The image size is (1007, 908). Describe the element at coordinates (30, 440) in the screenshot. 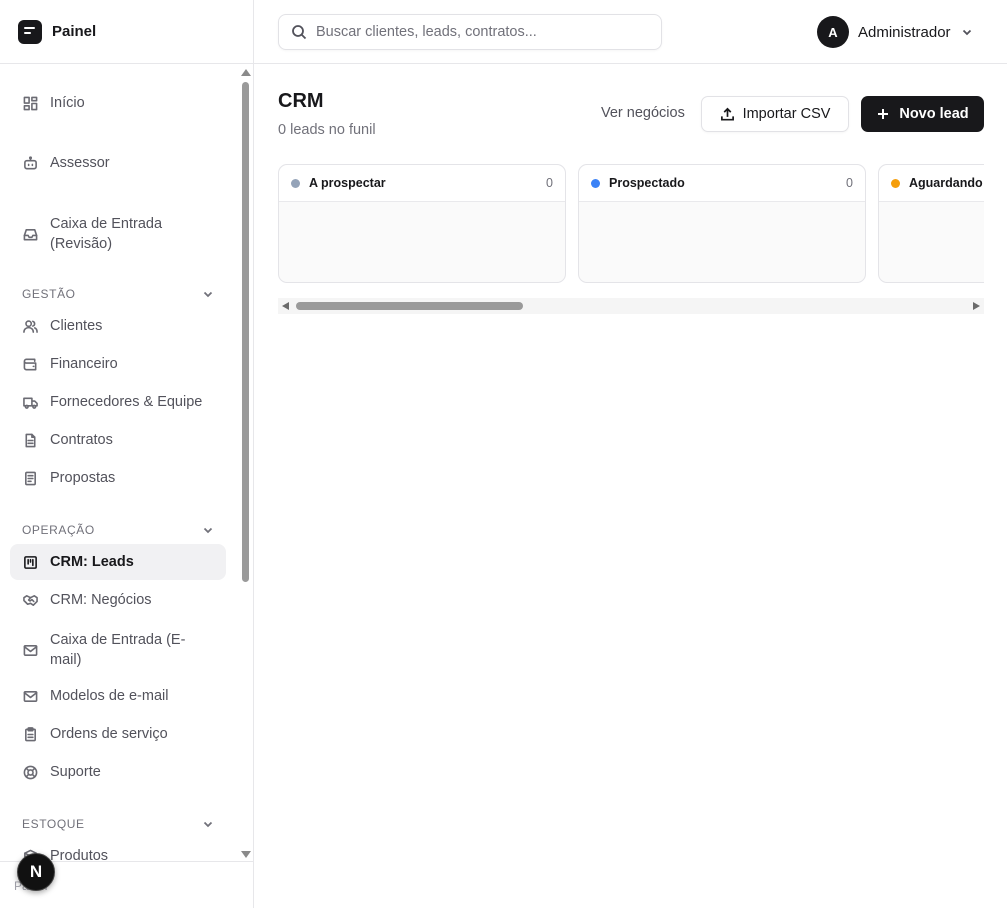

I see `file-text-icon` at that location.